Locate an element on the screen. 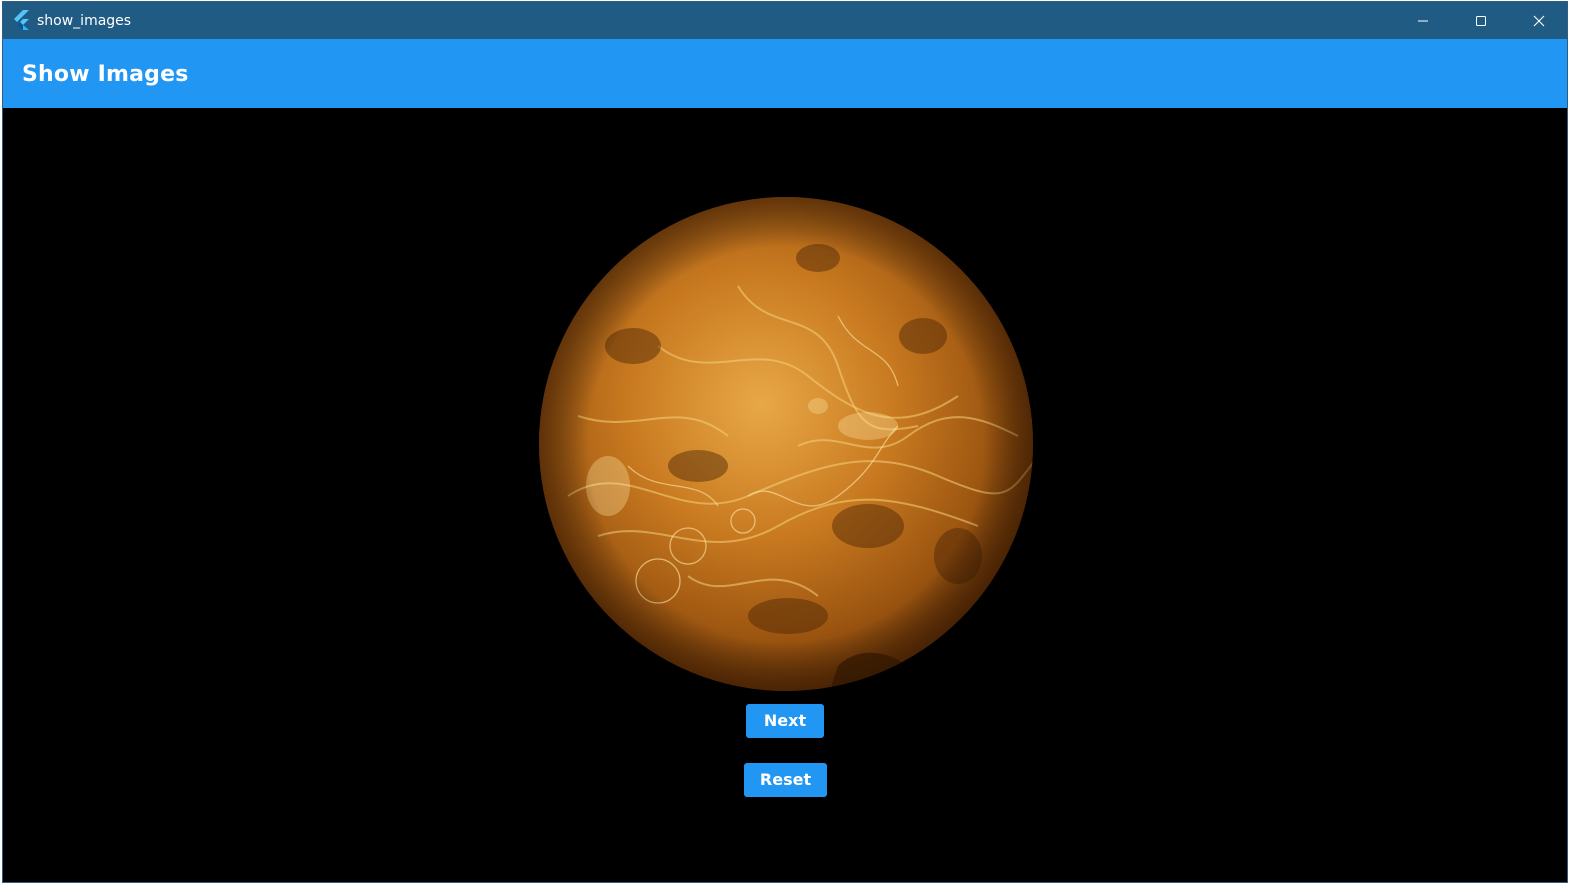  minimize-button is located at coordinates (1423, 20).